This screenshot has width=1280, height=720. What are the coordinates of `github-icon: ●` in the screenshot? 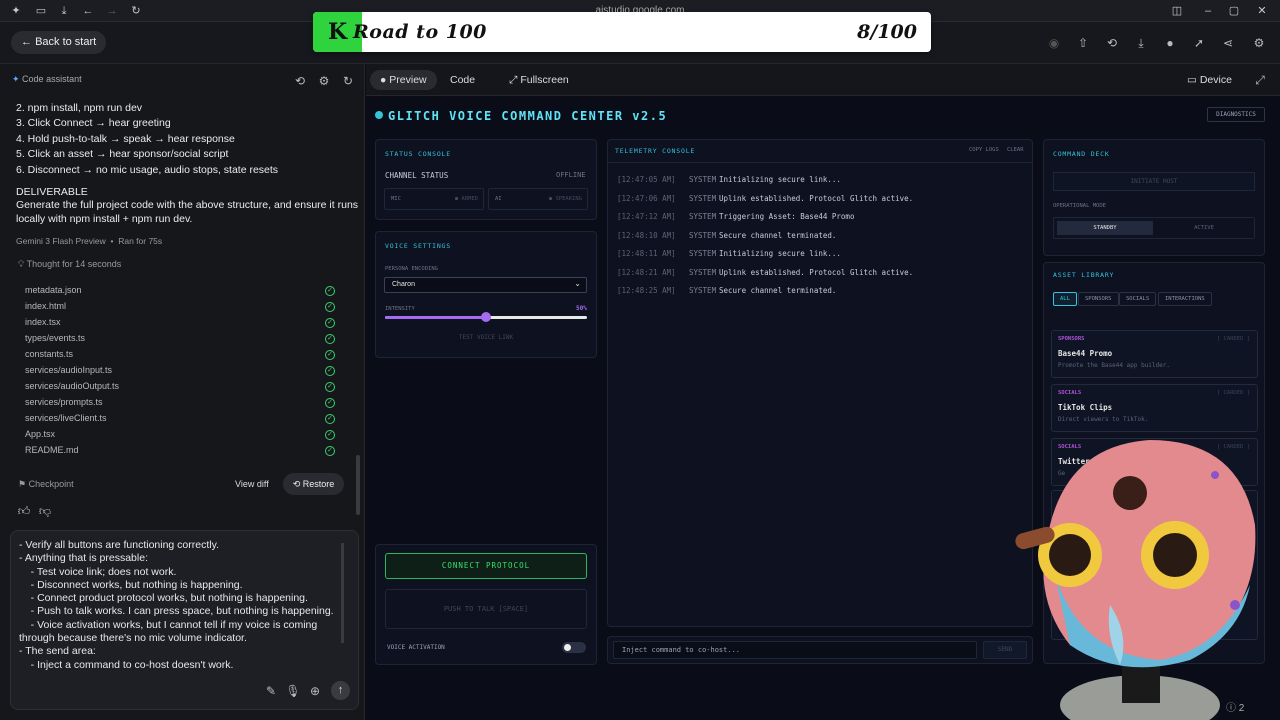 It's located at (1170, 43).